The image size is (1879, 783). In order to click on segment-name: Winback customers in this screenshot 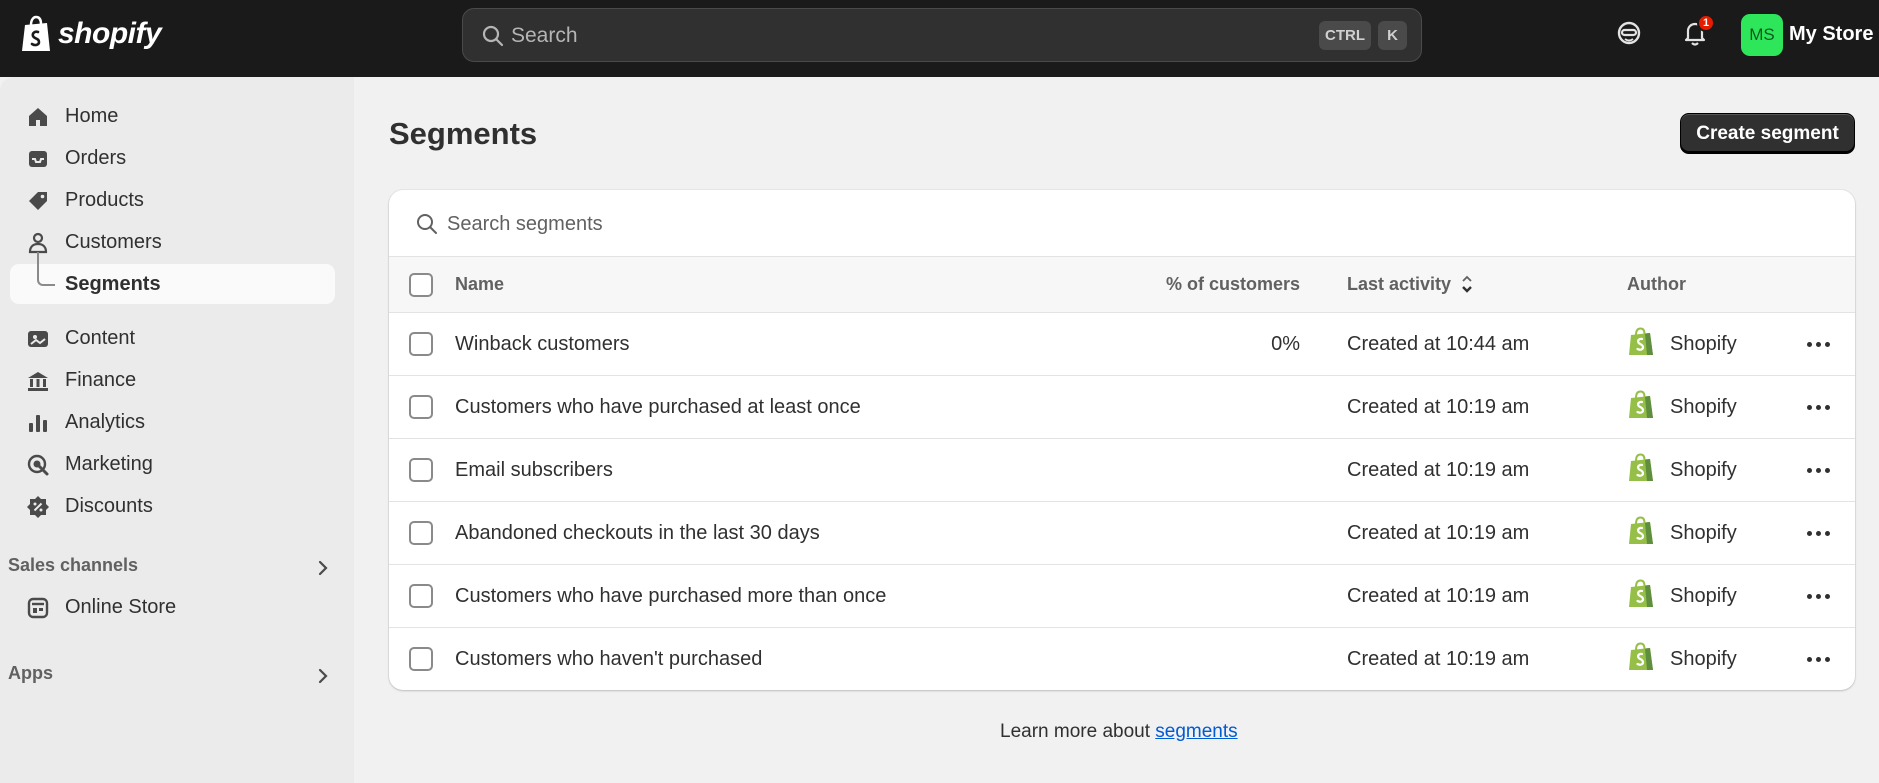, I will do `click(542, 344)`.